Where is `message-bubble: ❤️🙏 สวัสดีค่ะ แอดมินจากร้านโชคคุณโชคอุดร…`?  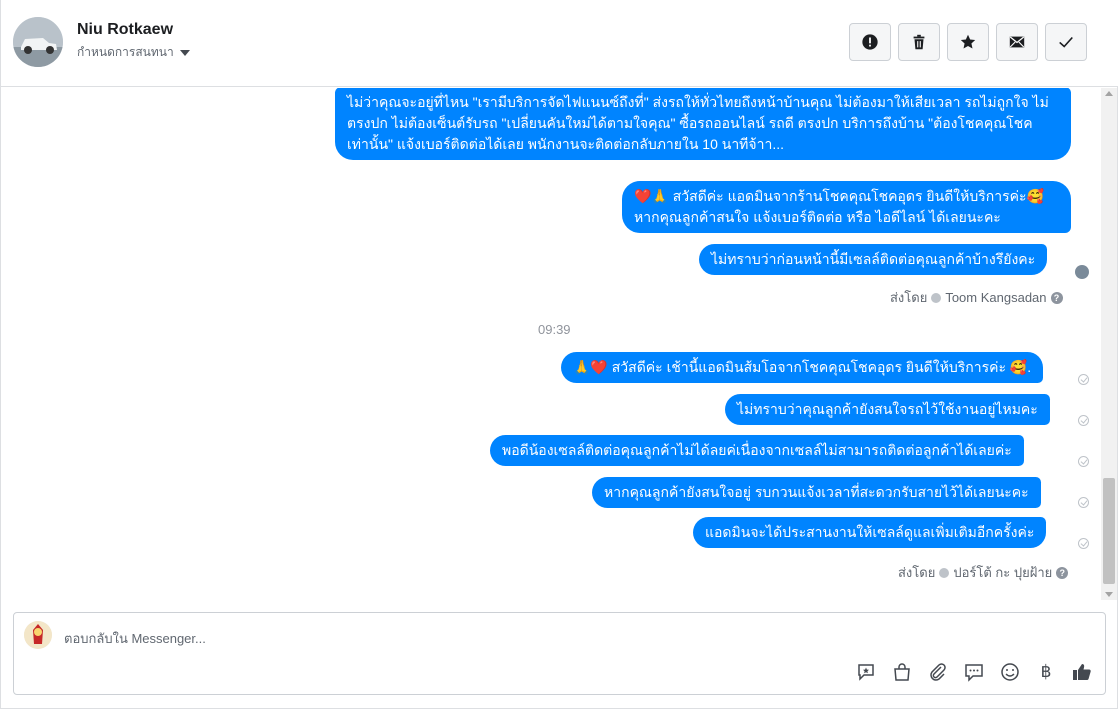 message-bubble: ❤️🙏 สวัสดีค่ะ แอดมินจากร้านโชคคุณโชคอุดร… is located at coordinates (846, 207).